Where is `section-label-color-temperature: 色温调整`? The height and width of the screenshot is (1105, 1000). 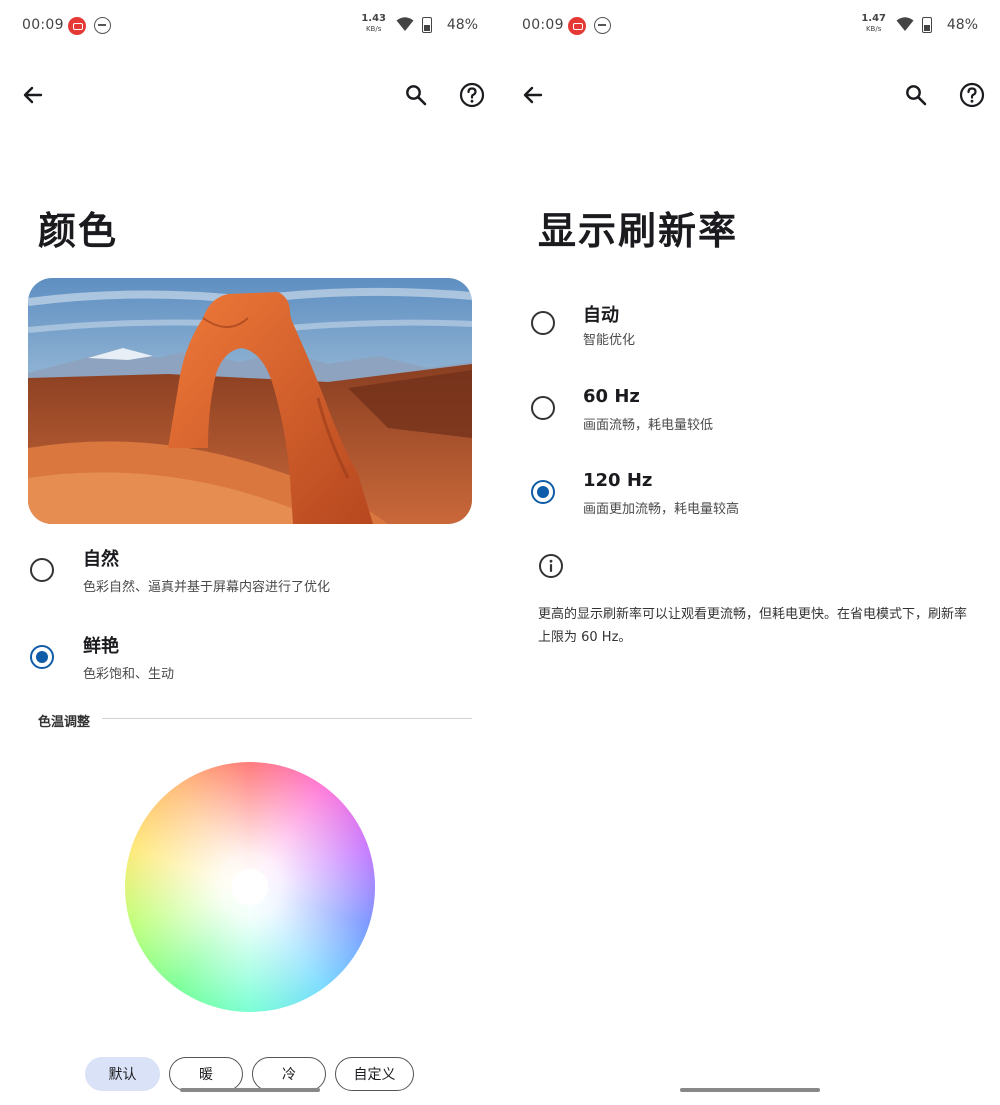
section-label-color-temperature: 色温调整 is located at coordinates (64, 722).